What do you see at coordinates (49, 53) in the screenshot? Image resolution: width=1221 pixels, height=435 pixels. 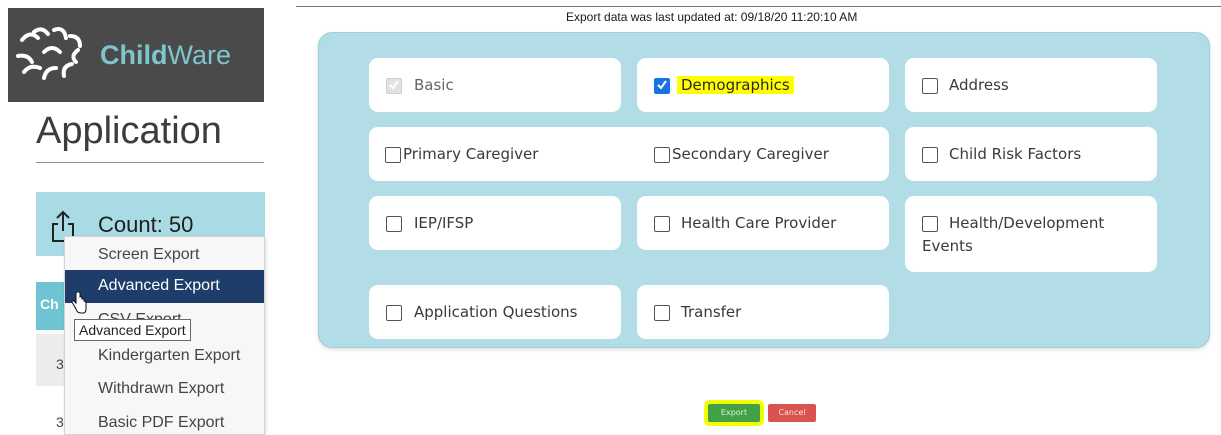 I see `childware-logo-icon` at bounding box center [49, 53].